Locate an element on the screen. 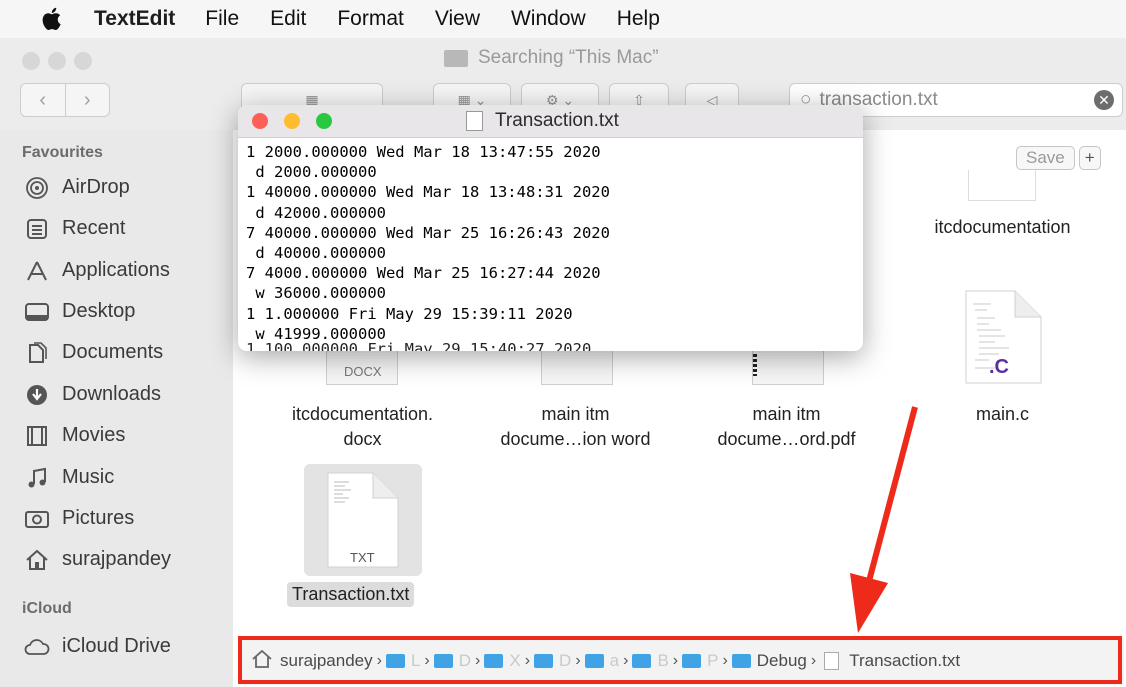 Image resolution: width=1126 pixels, height=687 pixels. back-button: ‹ is located at coordinates (43, 100).